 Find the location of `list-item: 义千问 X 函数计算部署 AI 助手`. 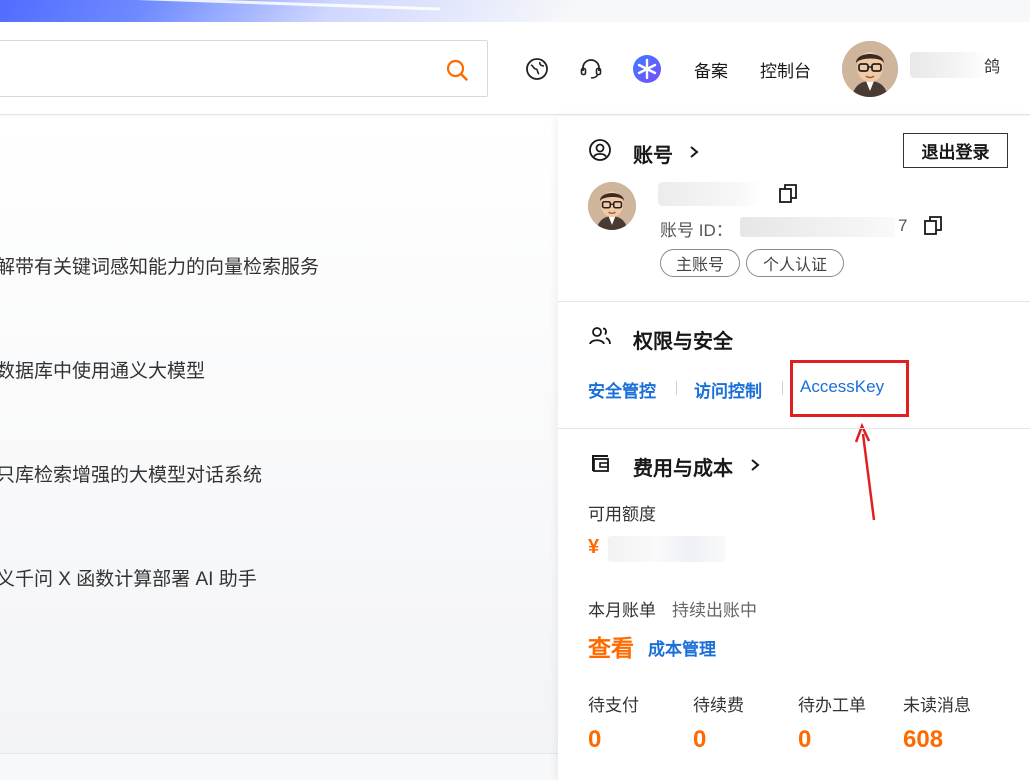

list-item: 义千问 X 函数计算部署 AI 助手 is located at coordinates (128, 577).